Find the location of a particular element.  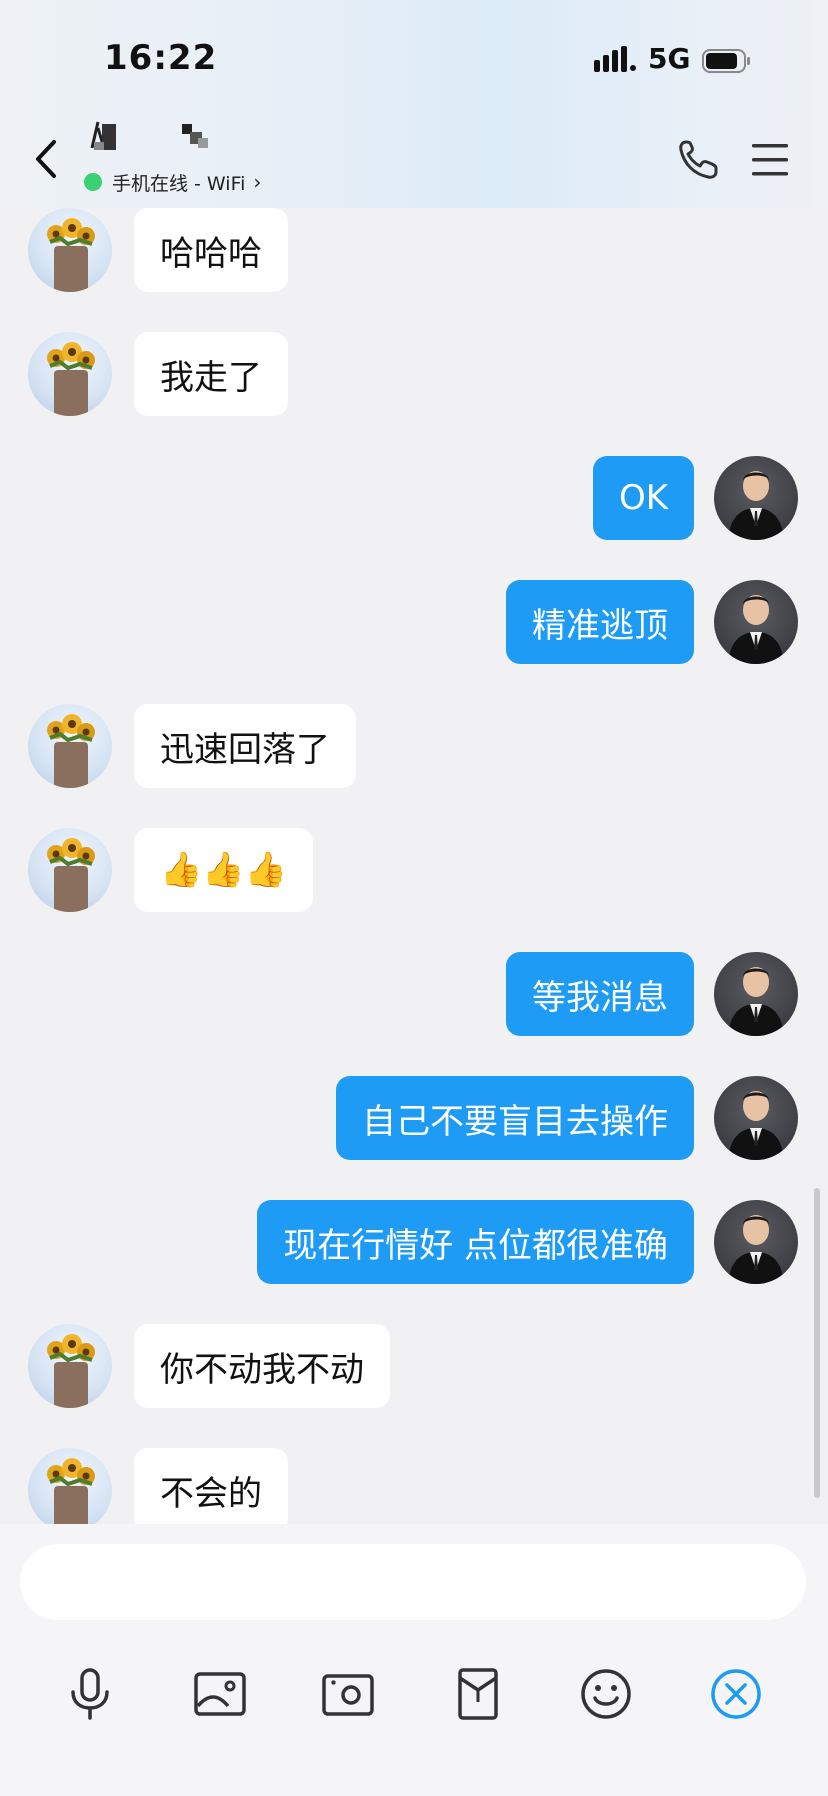

message-row: 自己不要盲目去操作 is located at coordinates (414, 1120).